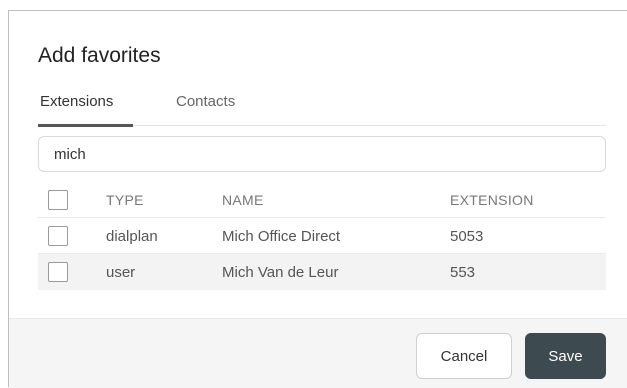 The width and height of the screenshot is (627, 388). Describe the element at coordinates (565, 356) in the screenshot. I see `save-button: Save` at that location.